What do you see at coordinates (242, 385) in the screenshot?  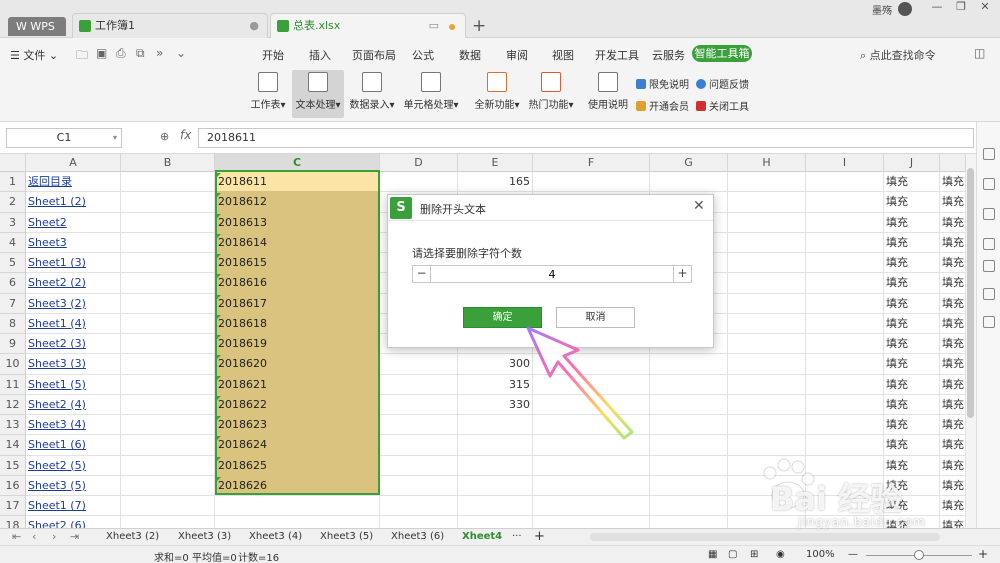 I see `text-cell-c: 2018621` at bounding box center [242, 385].